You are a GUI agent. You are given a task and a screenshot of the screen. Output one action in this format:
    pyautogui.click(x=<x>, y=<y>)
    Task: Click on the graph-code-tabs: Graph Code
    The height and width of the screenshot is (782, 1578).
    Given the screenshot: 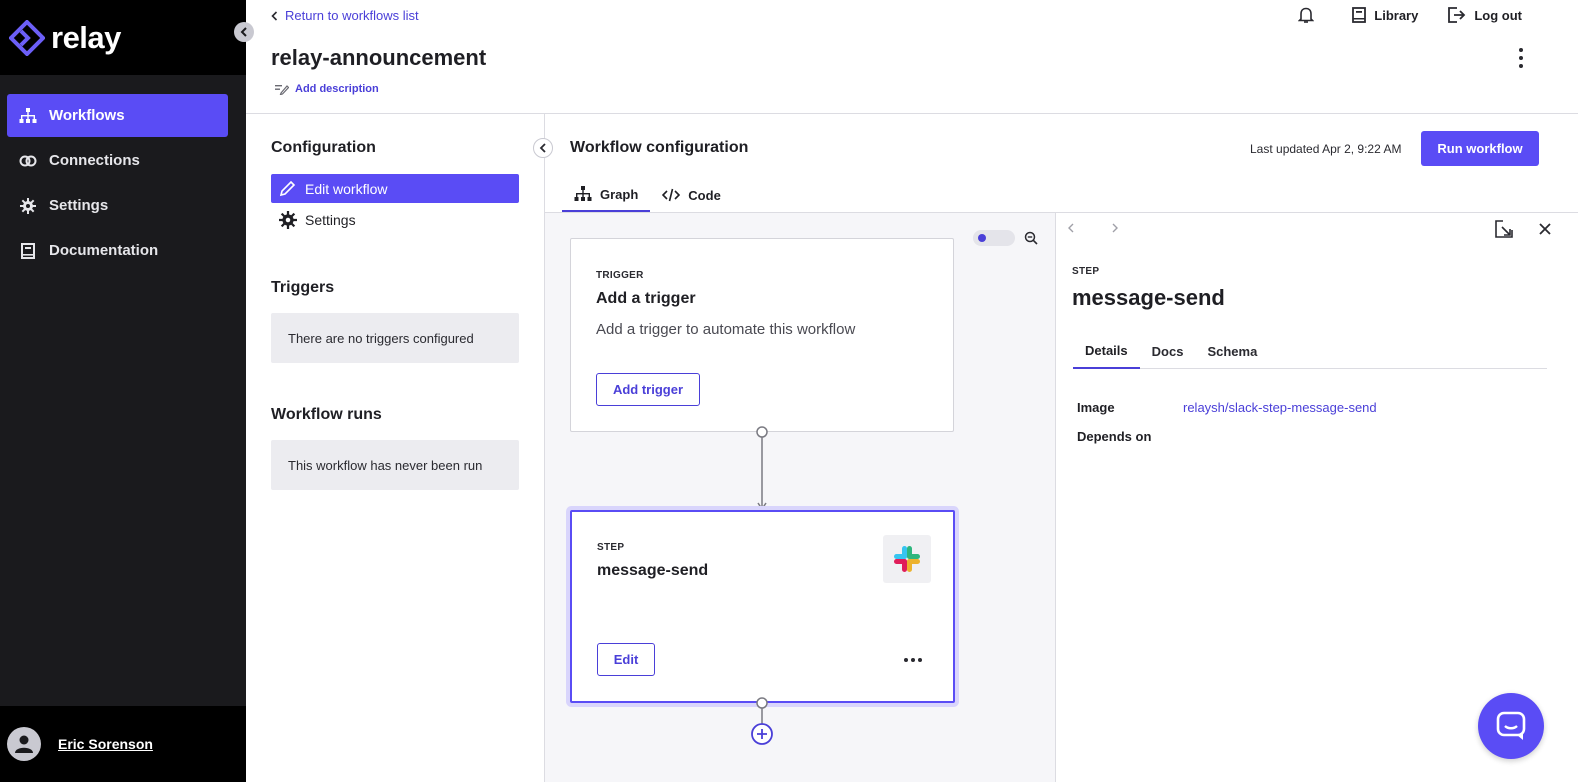 What is the action you would take?
    pyautogui.click(x=647, y=195)
    